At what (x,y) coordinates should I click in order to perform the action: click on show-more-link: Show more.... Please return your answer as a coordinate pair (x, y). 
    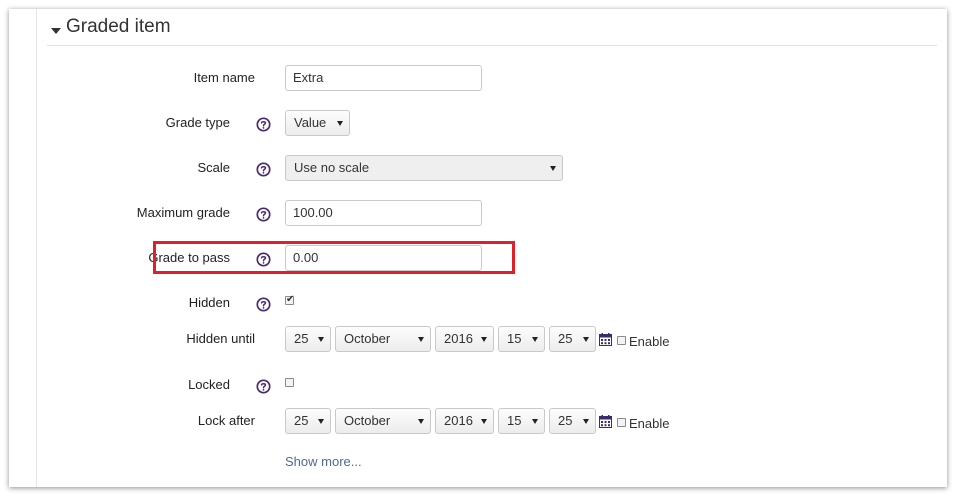
    Looking at the image, I should click on (323, 461).